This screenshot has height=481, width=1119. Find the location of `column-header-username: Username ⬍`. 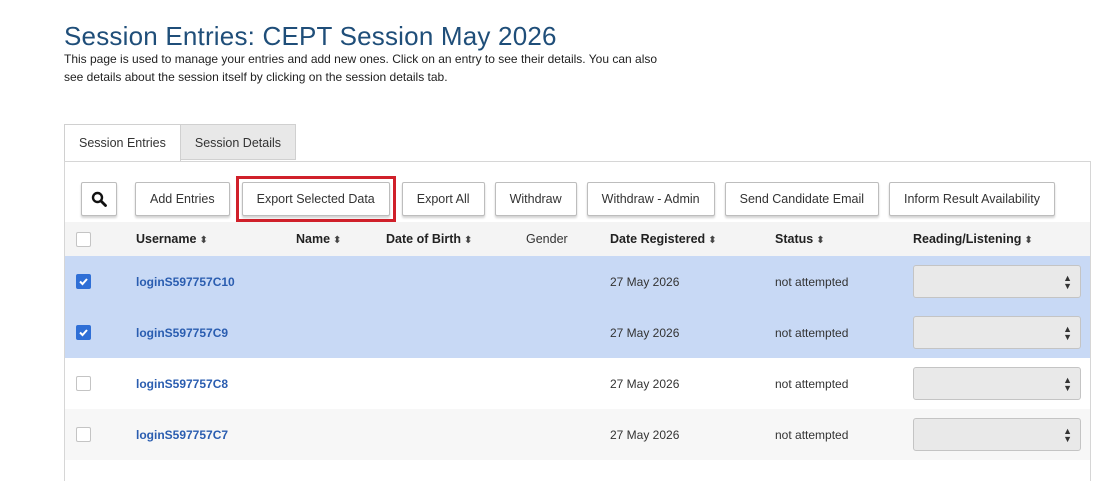

column-header-username: Username ⬍ is located at coordinates (216, 239).